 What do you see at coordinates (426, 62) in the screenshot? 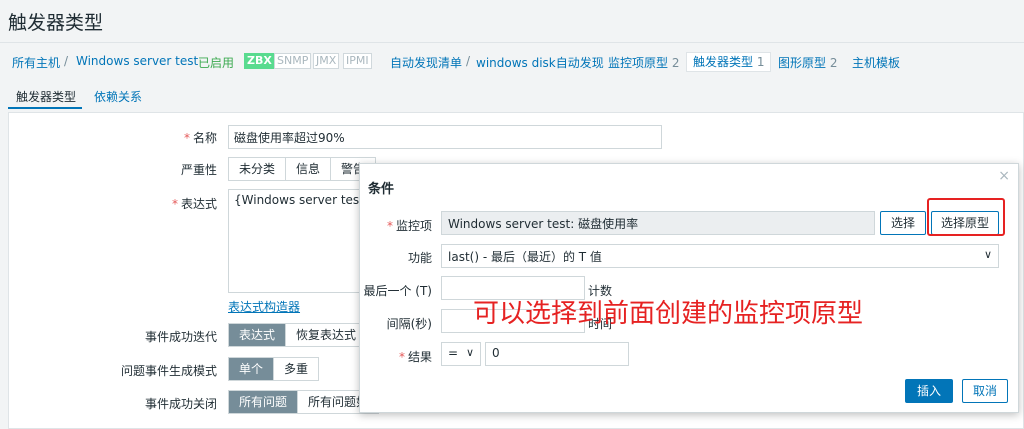
I see `nav-discovery-list: 自动发现清单` at bounding box center [426, 62].